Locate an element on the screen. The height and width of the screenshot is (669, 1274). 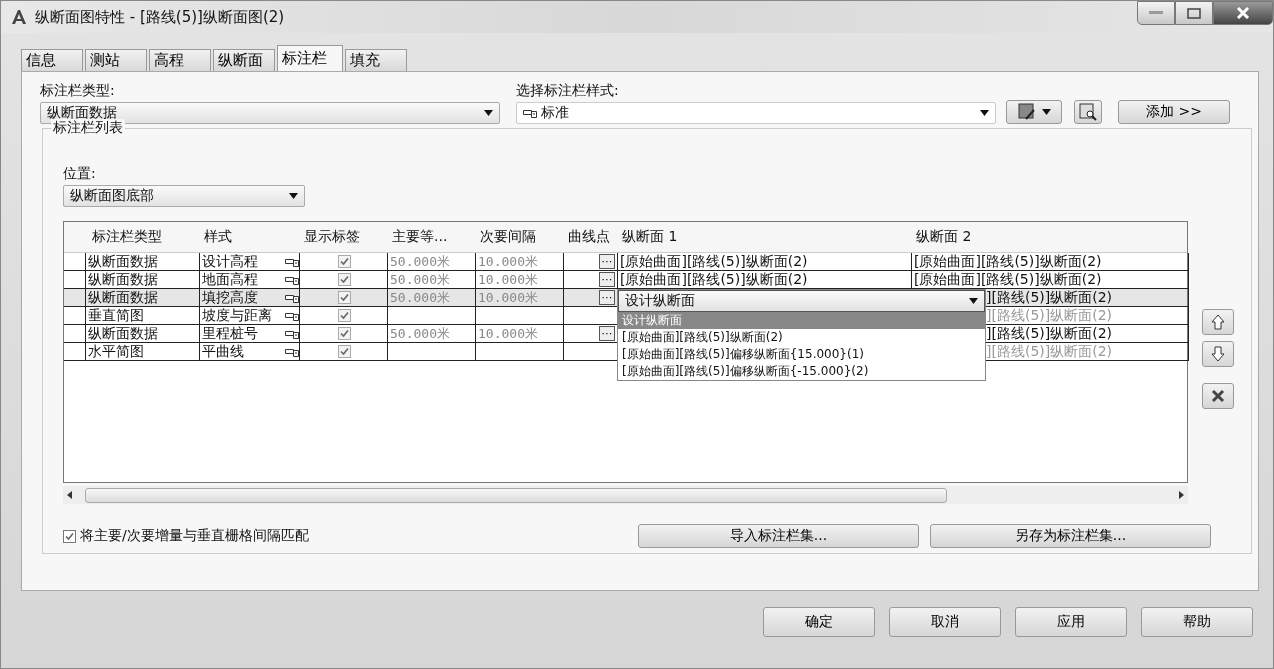
column-header: 显示标签 is located at coordinates (344, 237).